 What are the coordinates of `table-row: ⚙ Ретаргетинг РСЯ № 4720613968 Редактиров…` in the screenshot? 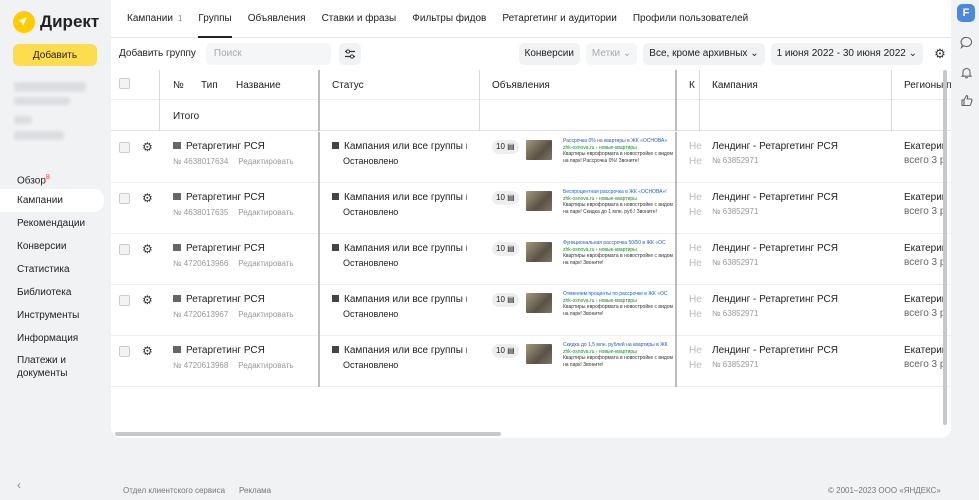 It's located at (531, 361).